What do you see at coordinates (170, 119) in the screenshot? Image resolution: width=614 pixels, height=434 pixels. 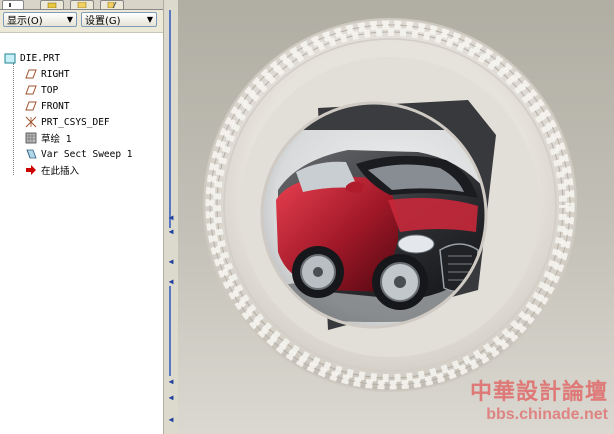 I see `splitter-track-upper` at bounding box center [170, 119].